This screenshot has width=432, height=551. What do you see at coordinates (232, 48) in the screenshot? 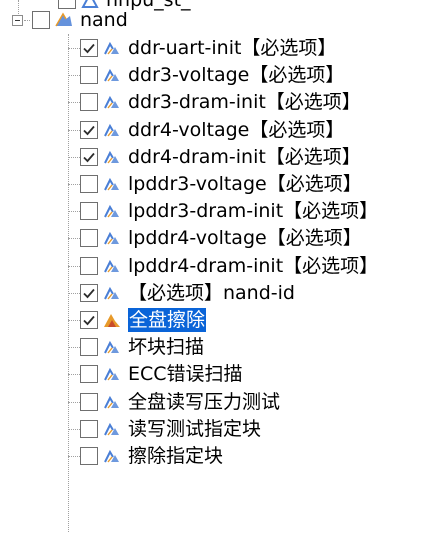
I see `tree-item-label: ddr-uart-init【必选项】` at bounding box center [232, 48].